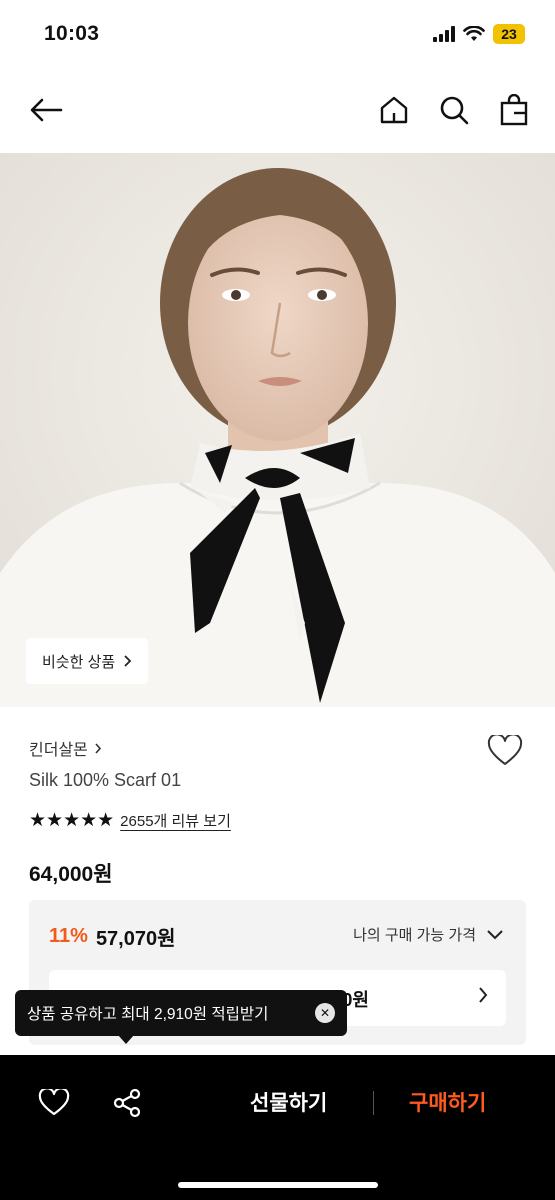 This screenshot has height=1200, width=555. I want to click on status-time: 10:03, so click(72, 33).